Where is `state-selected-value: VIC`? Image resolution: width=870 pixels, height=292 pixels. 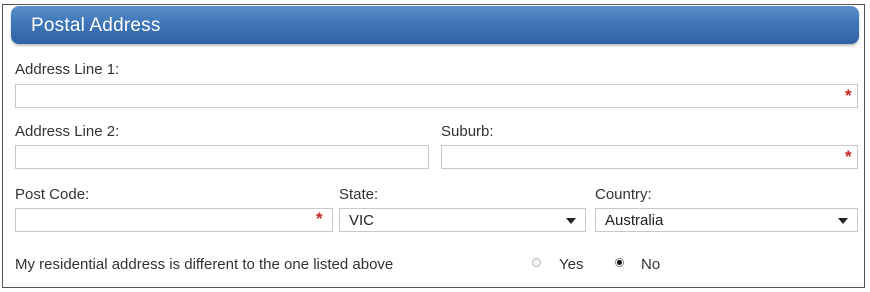 state-selected-value: VIC is located at coordinates (362, 220).